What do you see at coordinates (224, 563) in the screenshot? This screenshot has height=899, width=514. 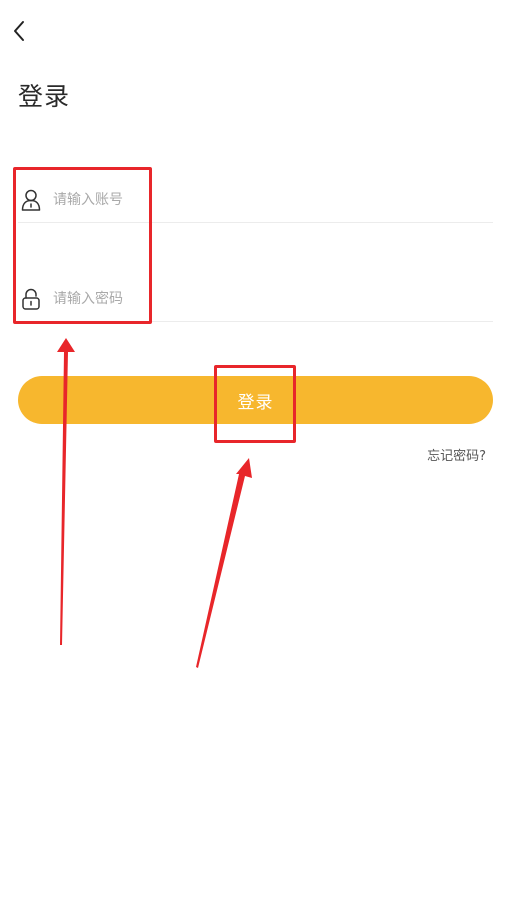 I see `annotation-arrow-login` at bounding box center [224, 563].